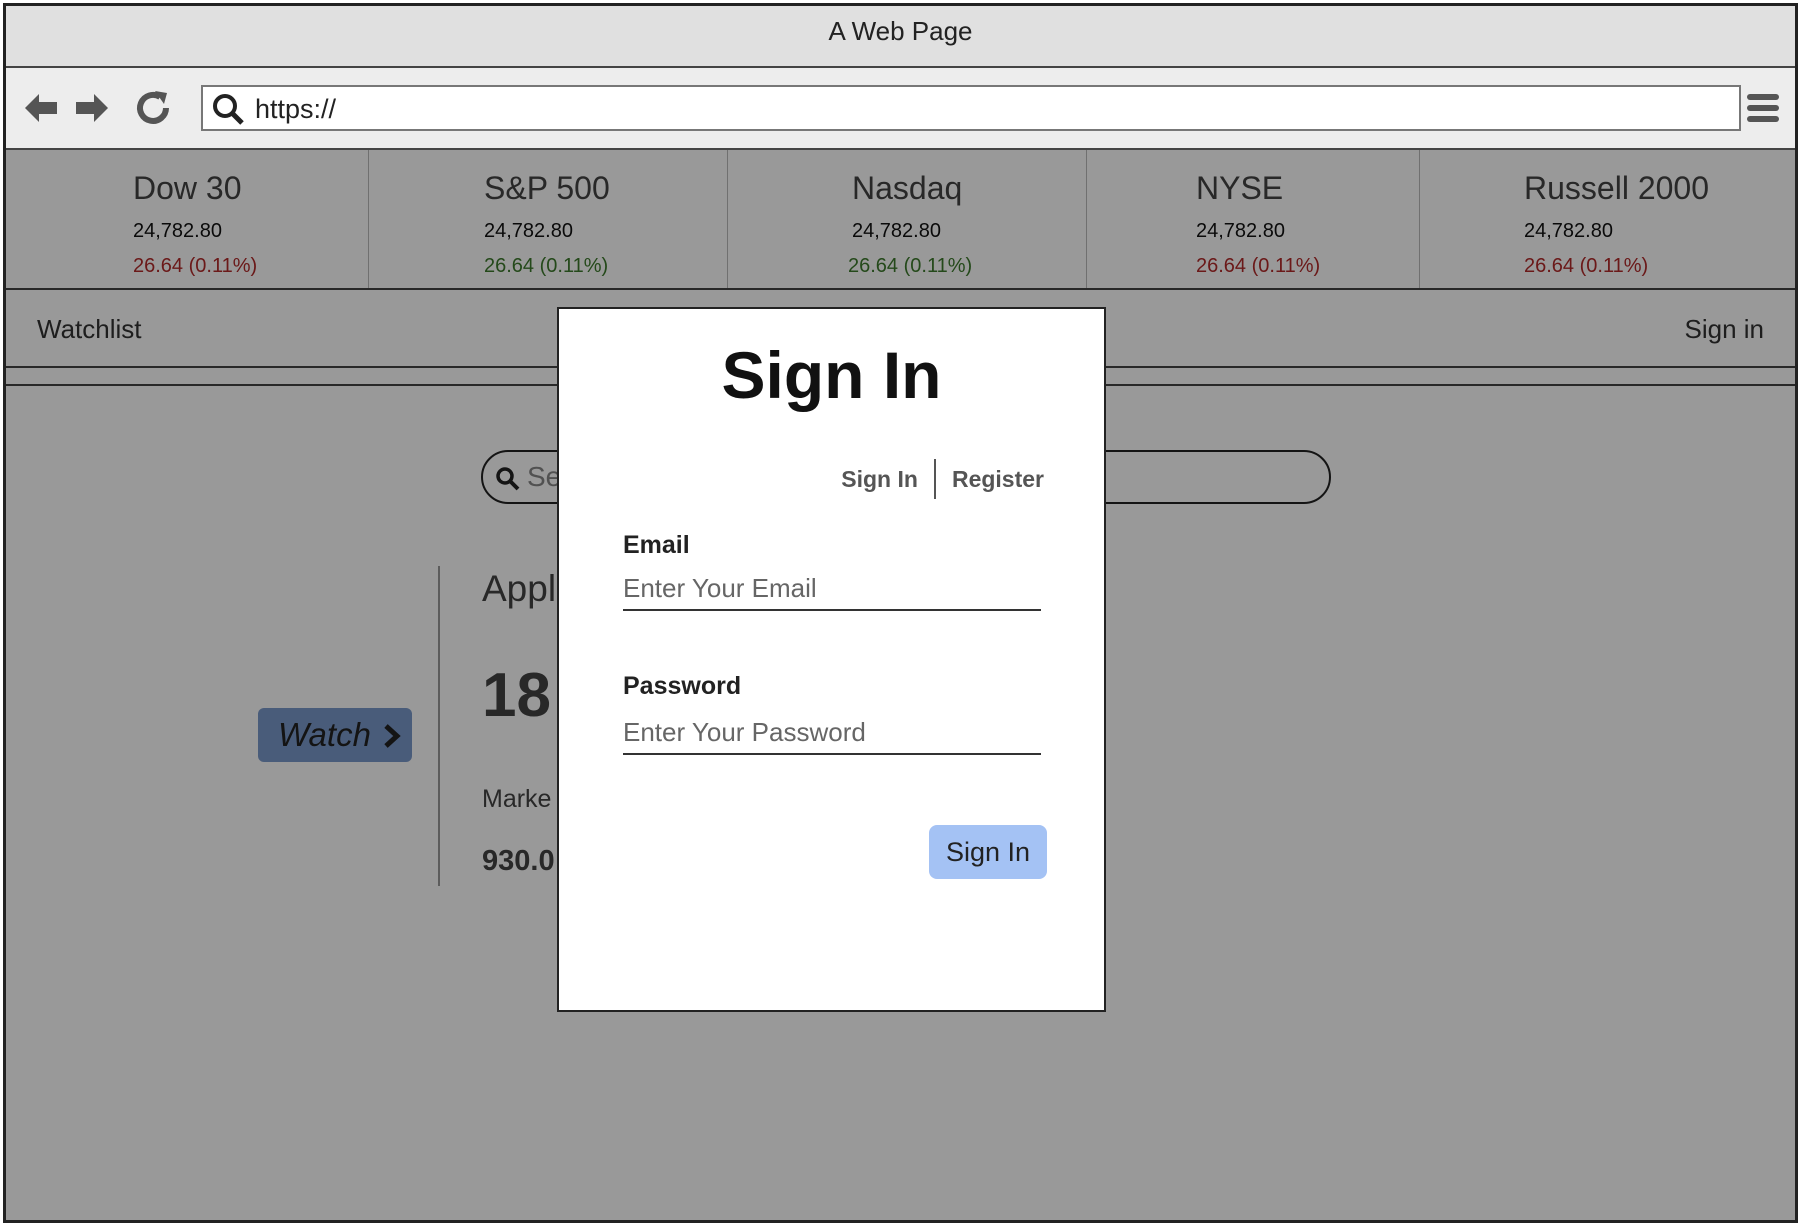 Image resolution: width=1804 pixels, height=1228 pixels. What do you see at coordinates (92, 108) in the screenshot?
I see `forward-arrow-icon` at bounding box center [92, 108].